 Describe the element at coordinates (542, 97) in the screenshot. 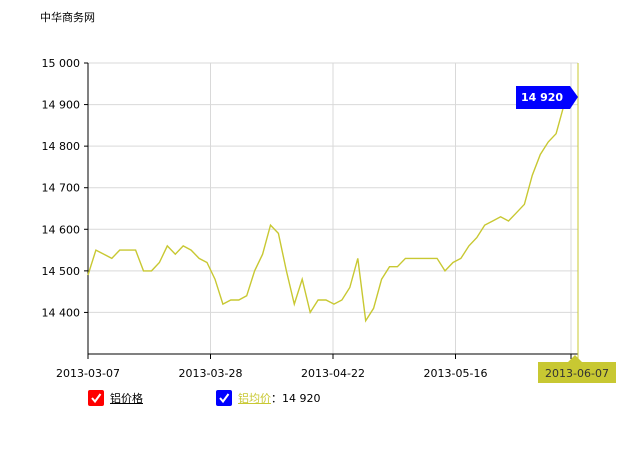

I see `tooltip-value: 14 920` at that location.